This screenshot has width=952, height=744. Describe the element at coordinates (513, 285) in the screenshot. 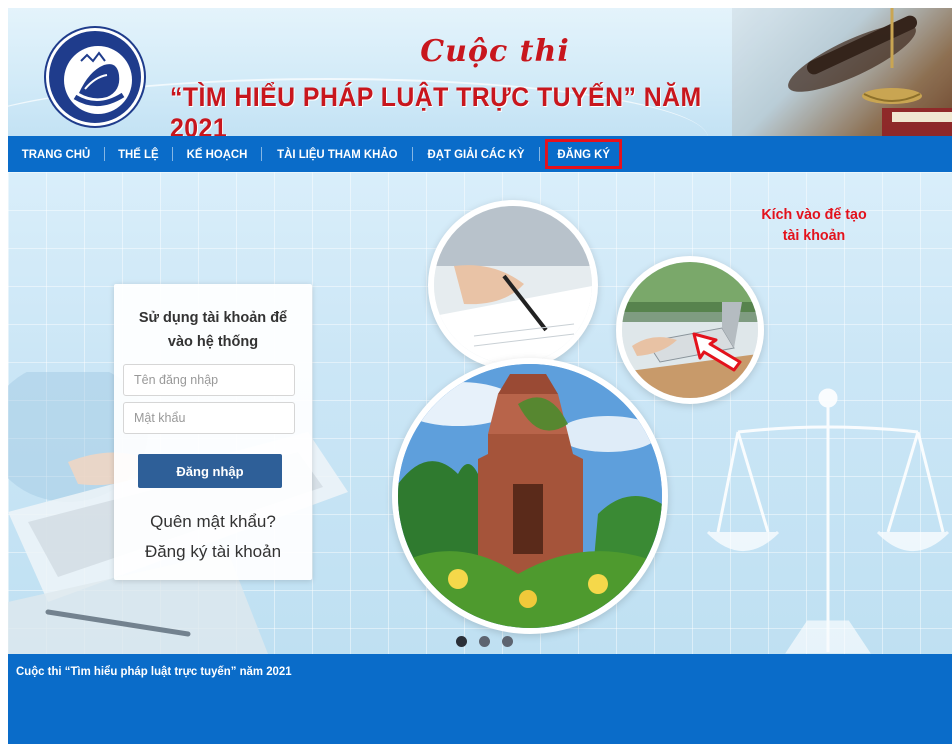

I see `writing-hand-image` at that location.